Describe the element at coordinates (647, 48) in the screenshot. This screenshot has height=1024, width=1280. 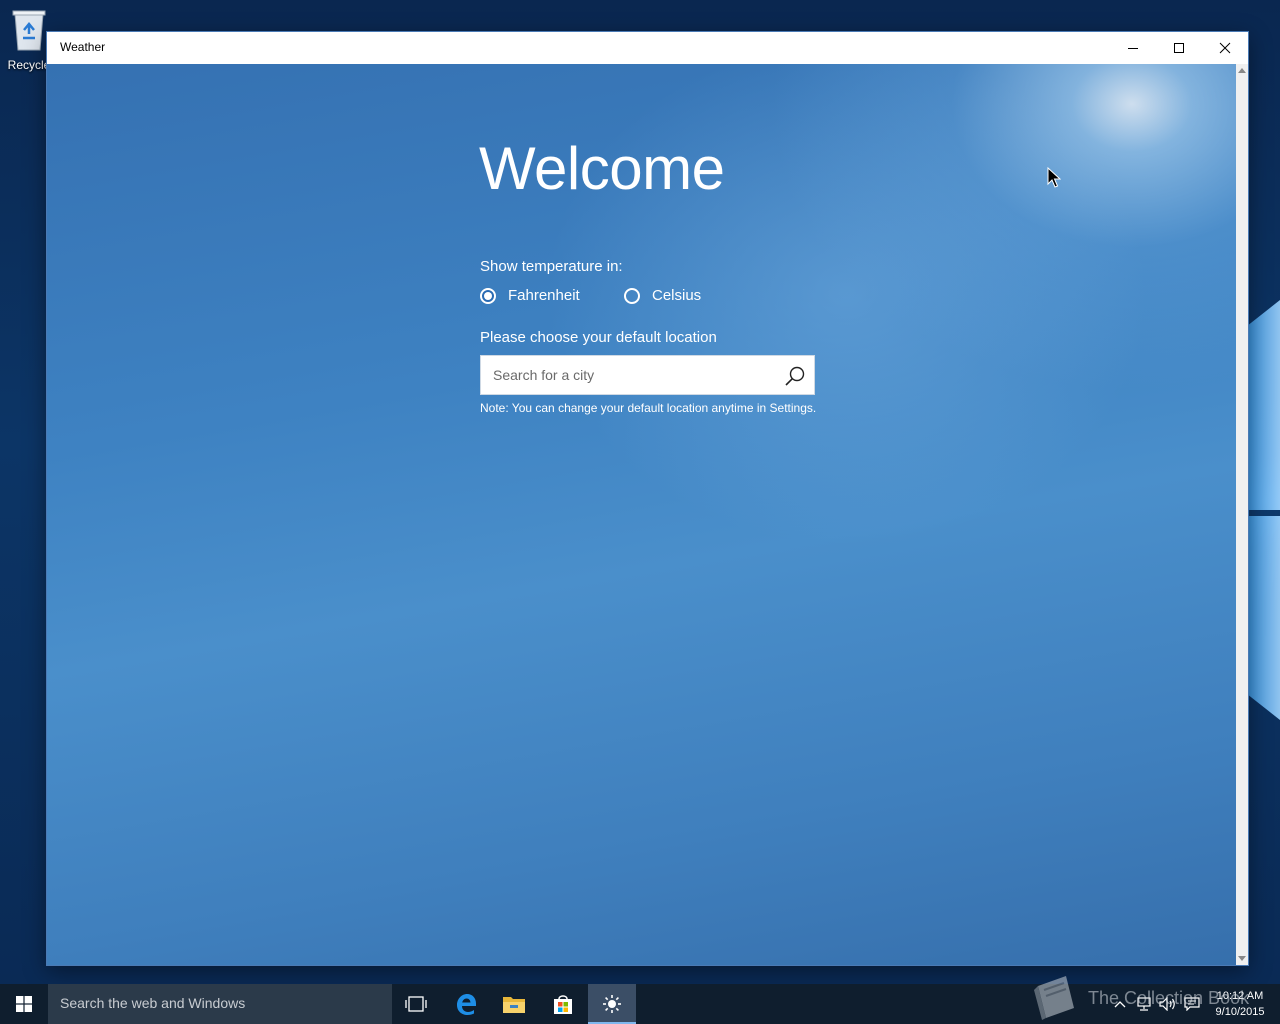
I see `title-bar: Weather` at that location.